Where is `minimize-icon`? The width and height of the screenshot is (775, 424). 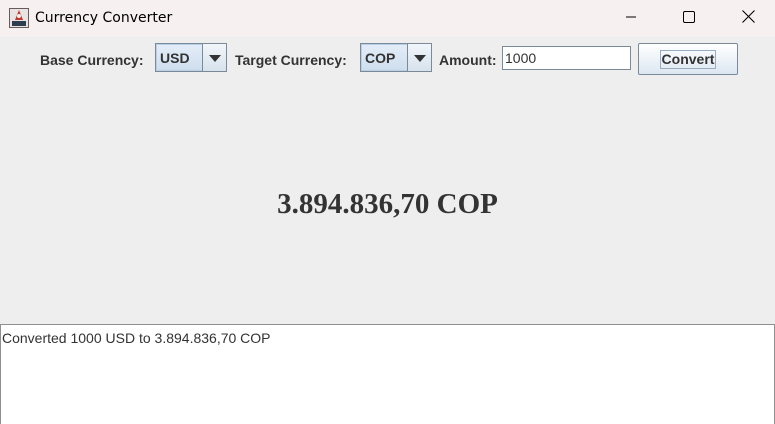
minimize-icon is located at coordinates (631, 19).